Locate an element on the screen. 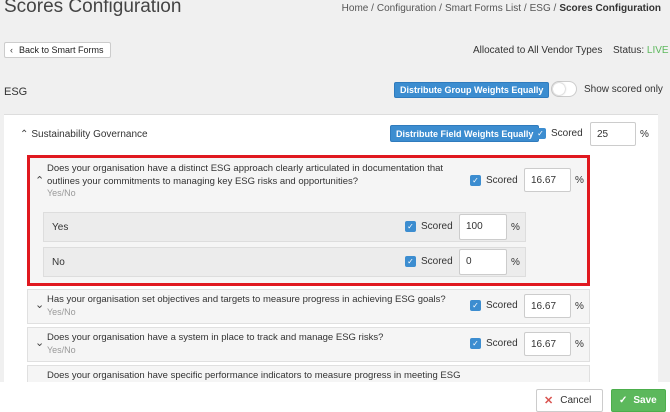  page-title: Scores Configuration is located at coordinates (93, 8).